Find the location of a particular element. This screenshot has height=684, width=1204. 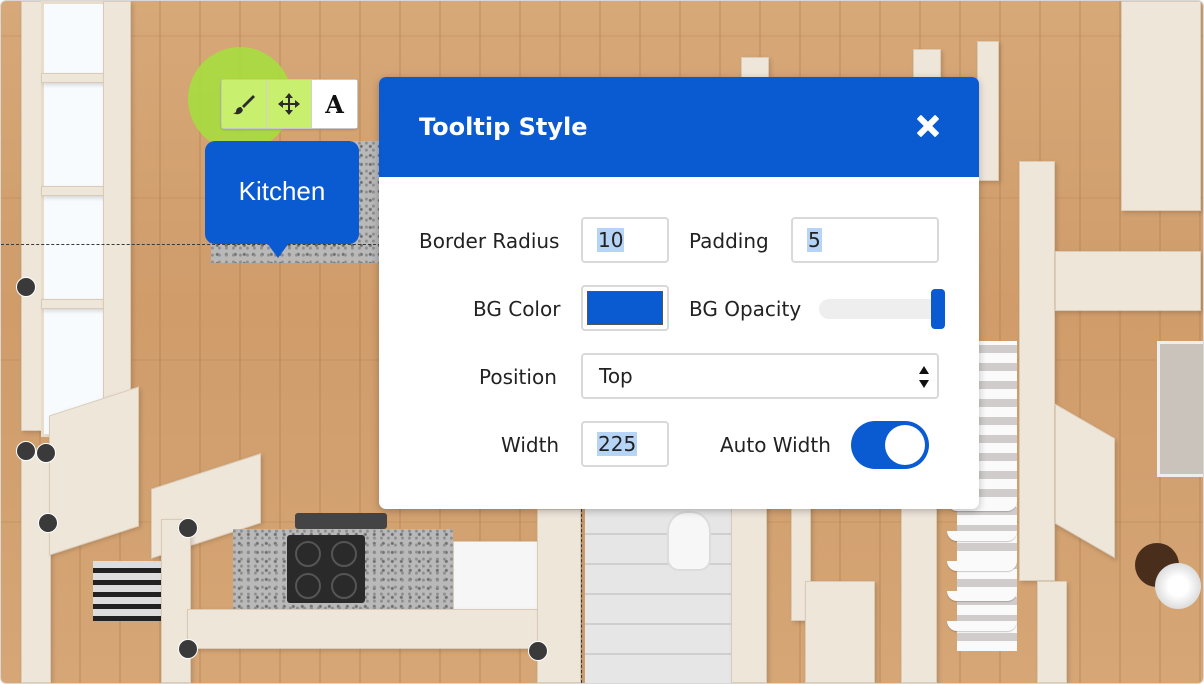

bg-opacity-label: BG Opacity is located at coordinates (745, 309).